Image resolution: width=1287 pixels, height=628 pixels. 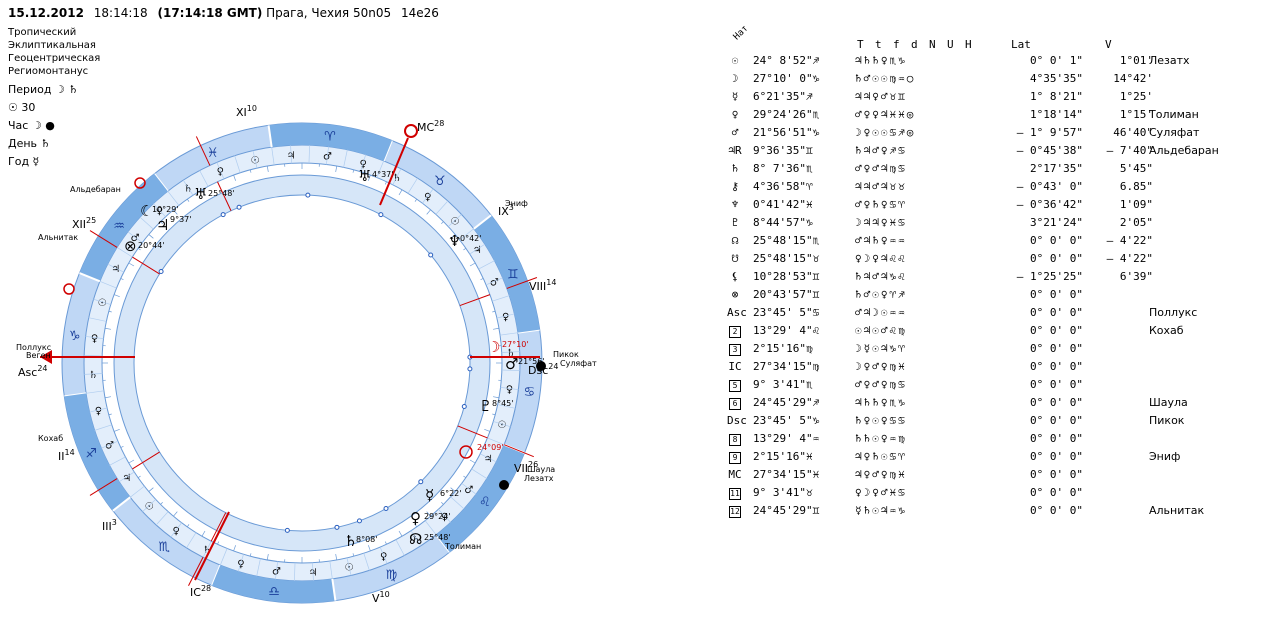 I want to click on zodiac-sign-icon: ♋, so click(x=529, y=392).